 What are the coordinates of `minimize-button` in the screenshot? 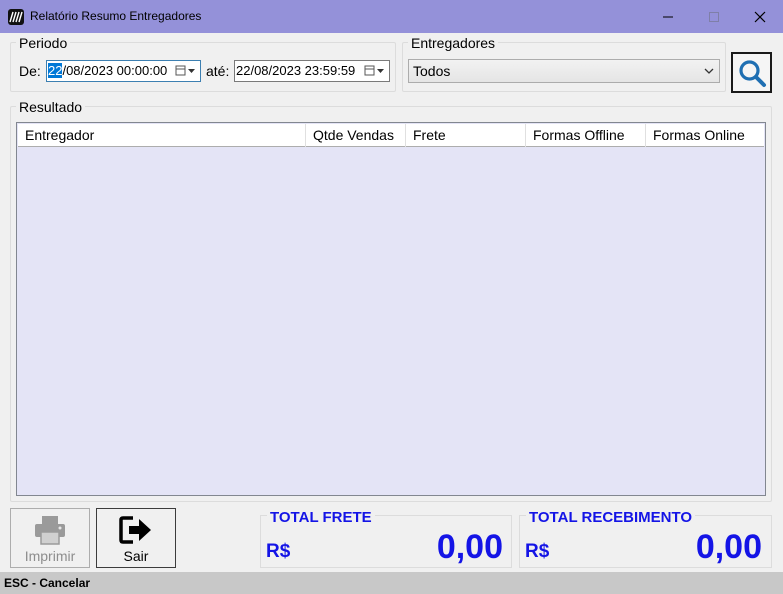 It's located at (668, 16).